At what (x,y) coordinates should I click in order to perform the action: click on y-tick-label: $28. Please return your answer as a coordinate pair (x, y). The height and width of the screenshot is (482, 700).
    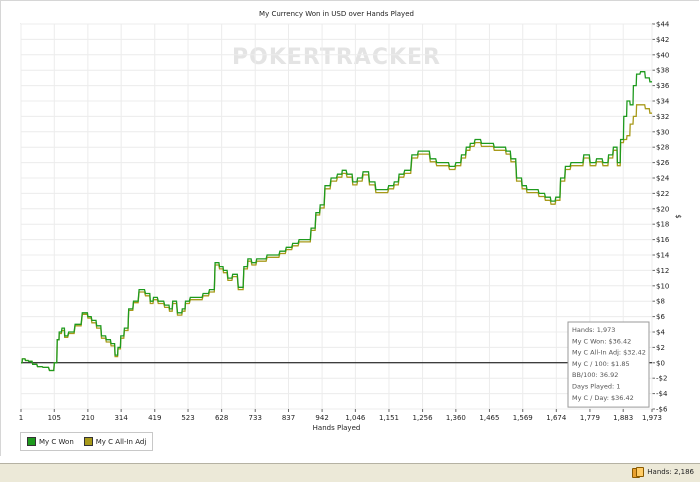
    Looking at the image, I should click on (662, 148).